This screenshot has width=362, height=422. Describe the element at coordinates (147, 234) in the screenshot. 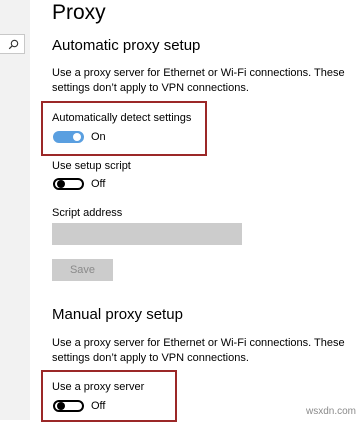

I see `script-address-input` at that location.